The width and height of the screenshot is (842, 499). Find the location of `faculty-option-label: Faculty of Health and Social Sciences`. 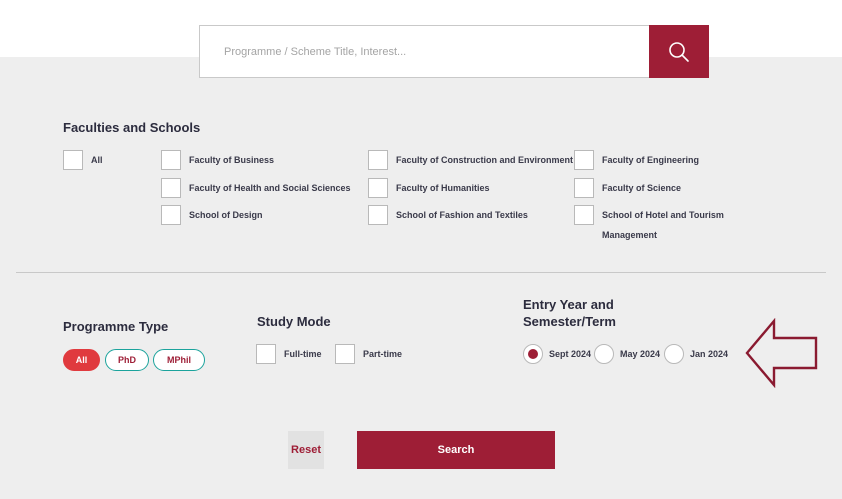

faculty-option-label: Faculty of Health and Social Sciences is located at coordinates (270, 188).